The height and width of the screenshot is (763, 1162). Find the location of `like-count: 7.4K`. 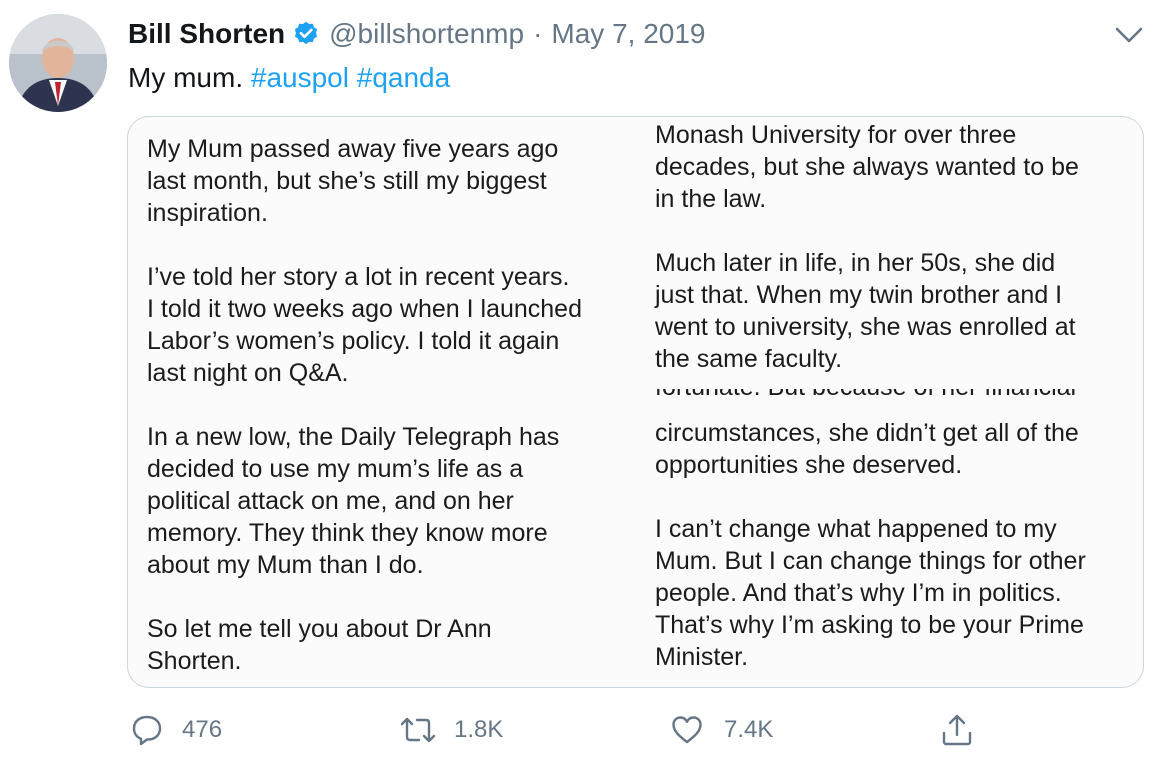

like-count: 7.4K is located at coordinates (749, 729).